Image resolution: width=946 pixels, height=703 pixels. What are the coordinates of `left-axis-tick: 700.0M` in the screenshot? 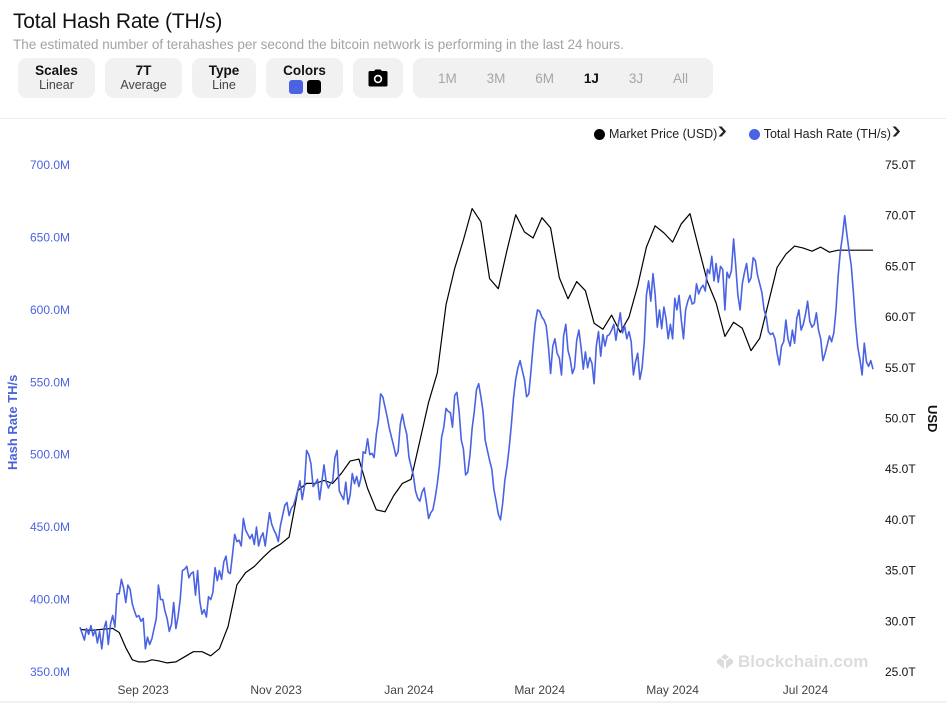 It's located at (50, 165).